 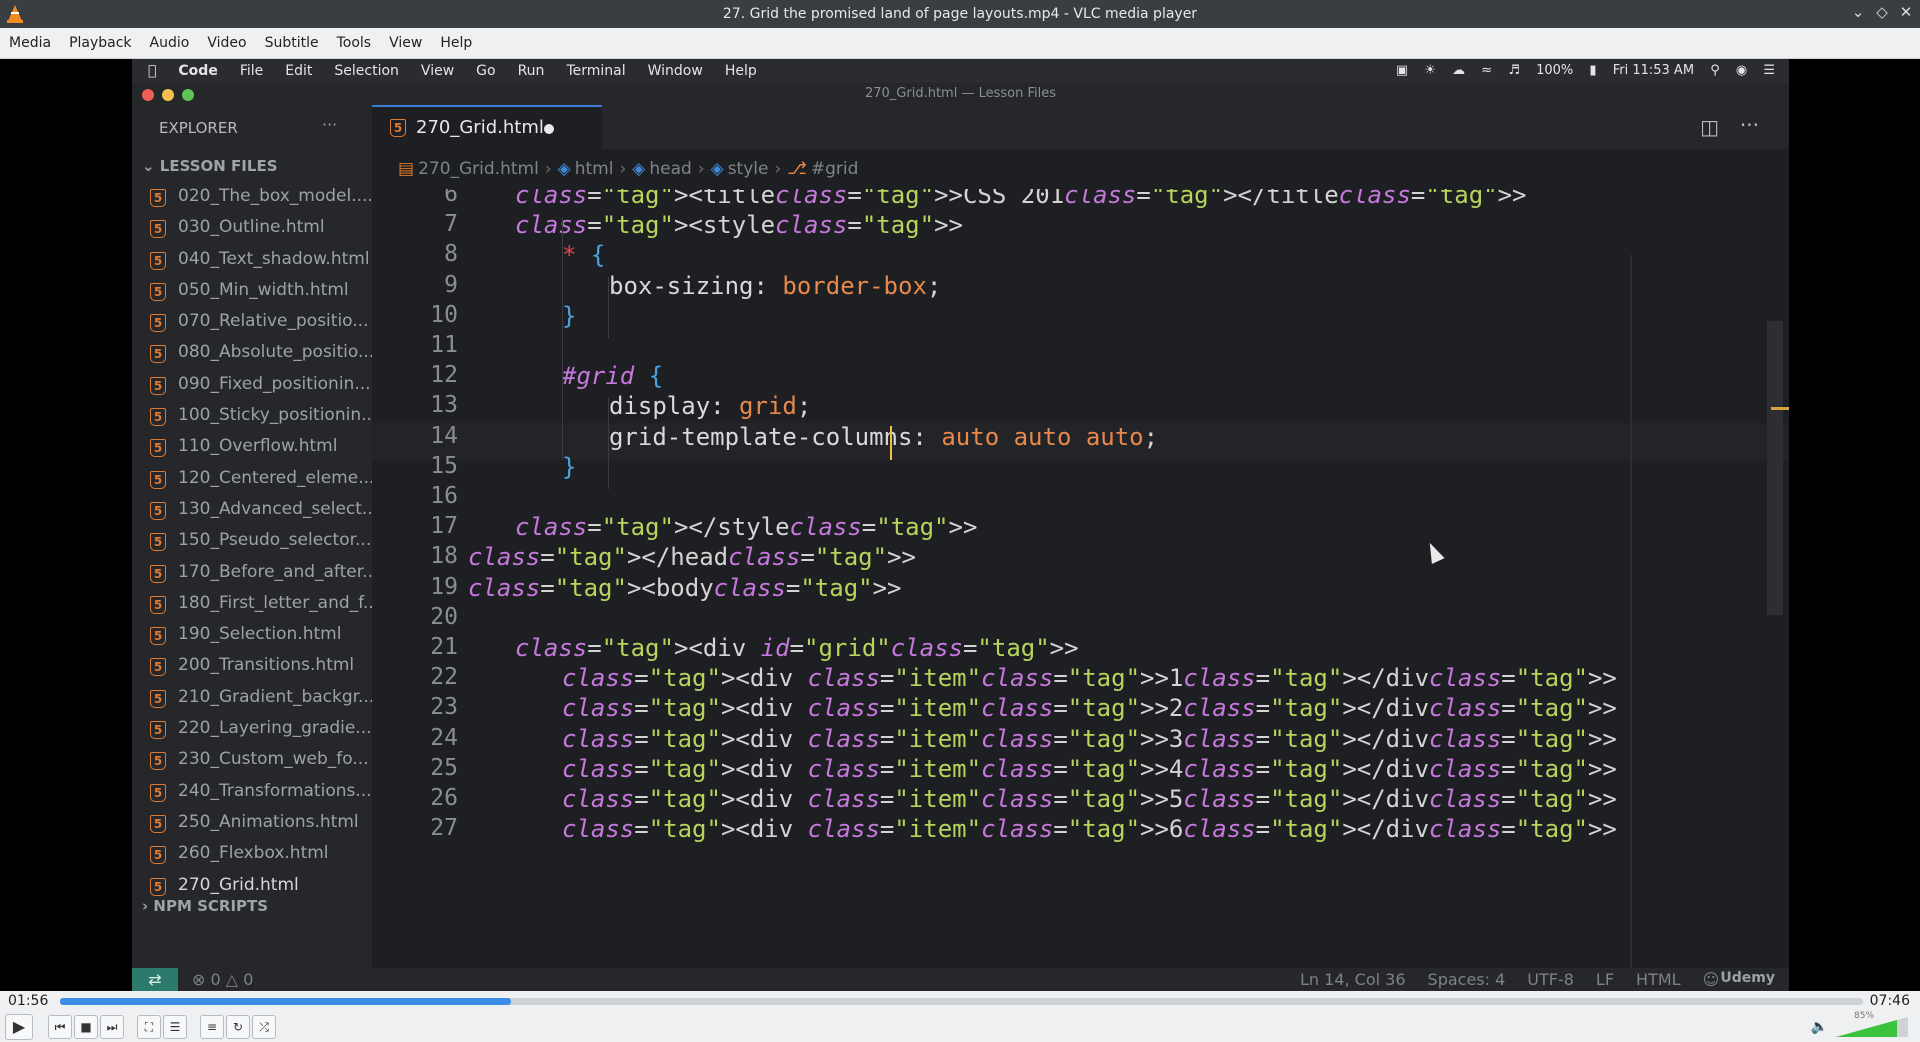 I want to click on feedback-icon: ☺, so click(x=1711, y=979).